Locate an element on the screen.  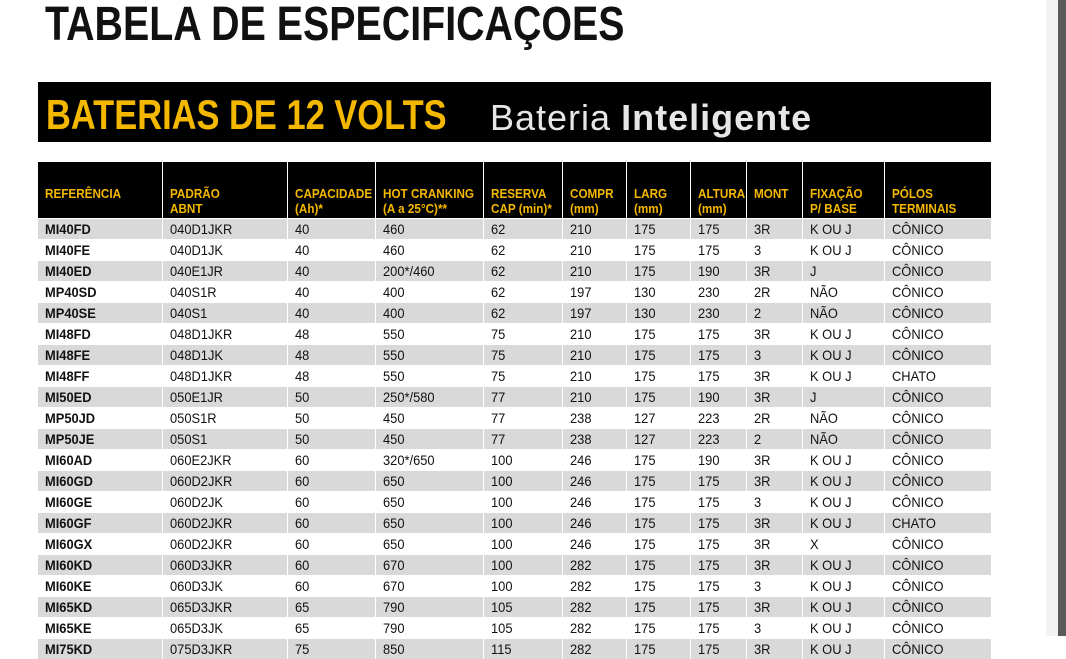
cell-value: MP40SE is located at coordinates (70, 313).